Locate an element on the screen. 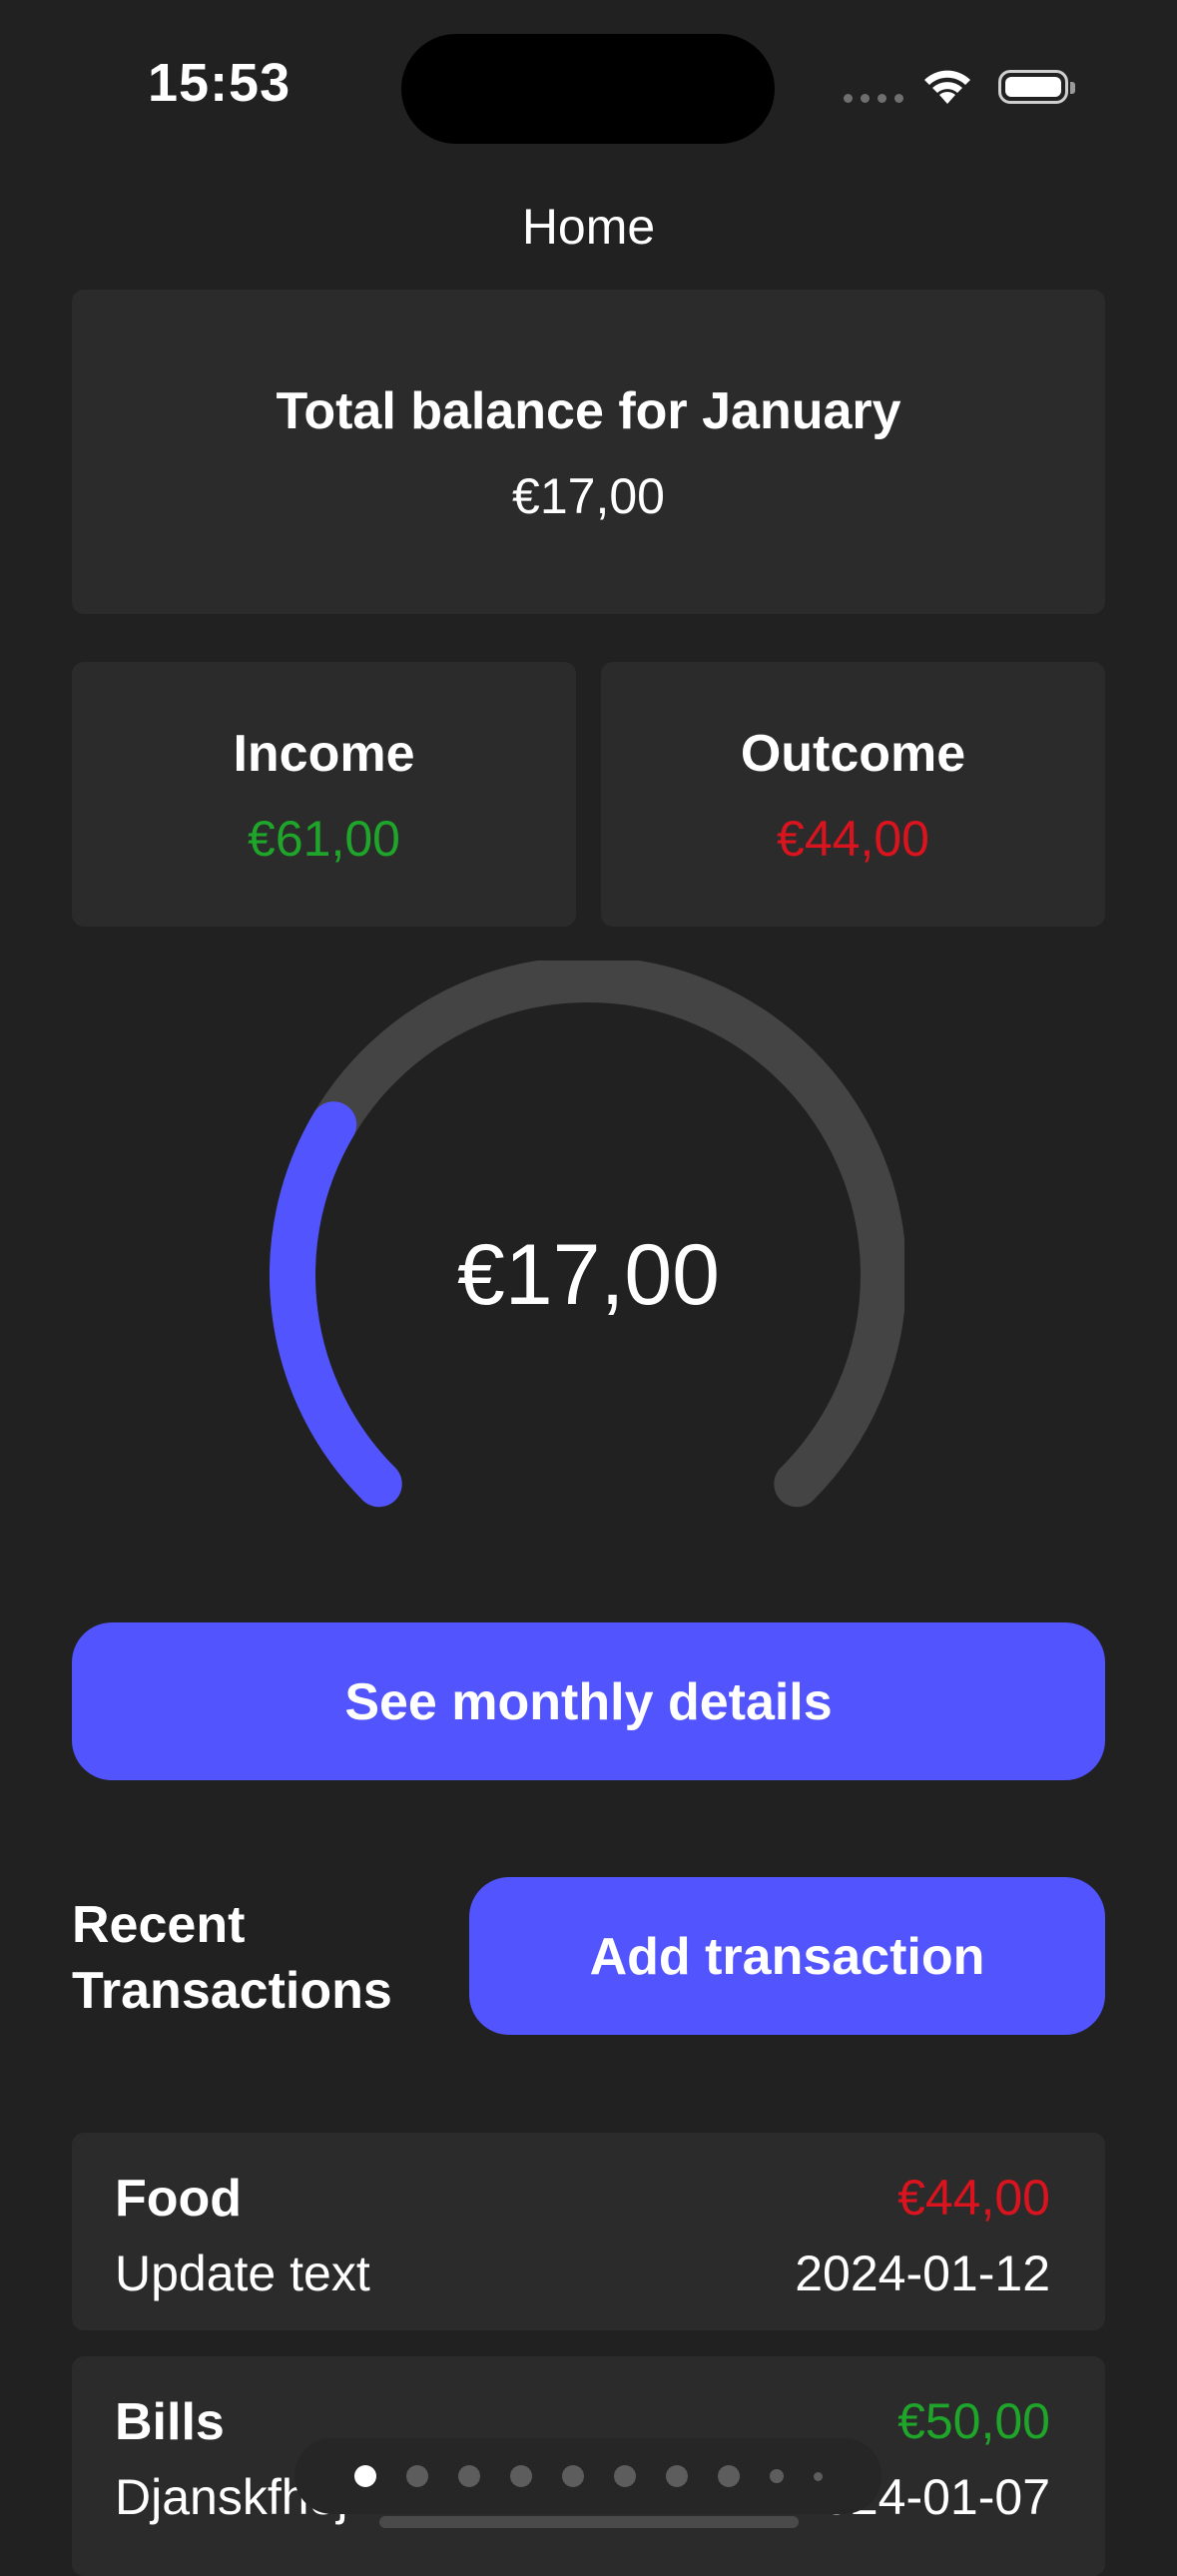 Image resolution: width=1177 pixels, height=2576 pixels. wifi-icon is located at coordinates (947, 87).